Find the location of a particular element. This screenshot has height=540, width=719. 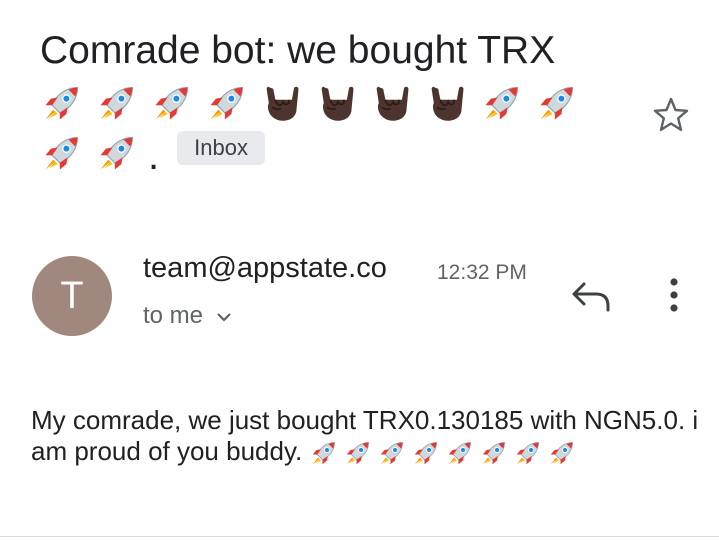

email-timestamp: 12:32 PM is located at coordinates (482, 272).